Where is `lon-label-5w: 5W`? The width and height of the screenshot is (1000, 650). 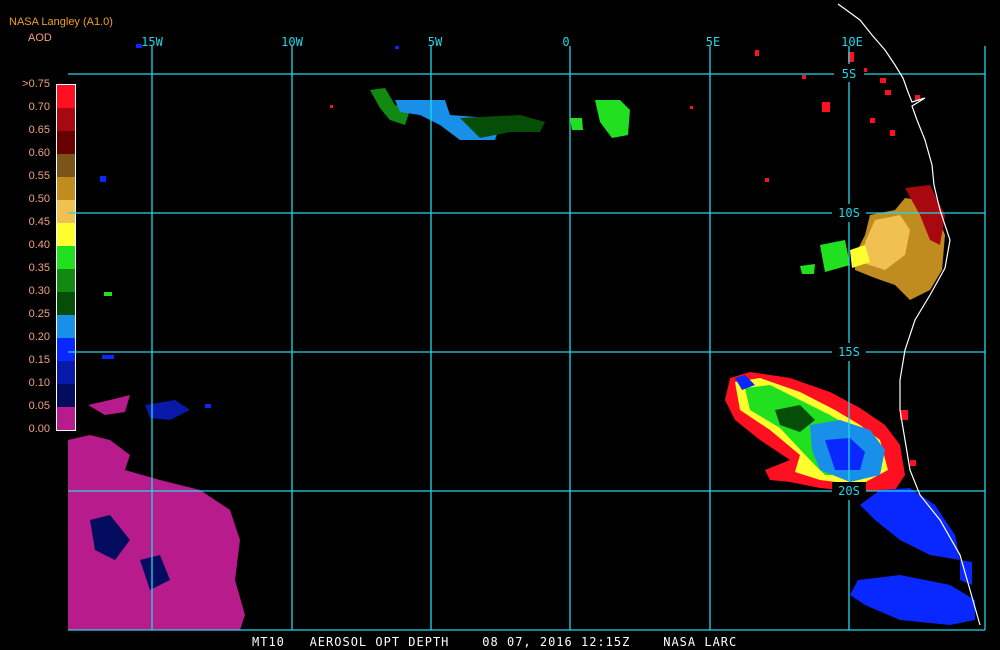 lon-label-5w: 5W is located at coordinates (435, 42).